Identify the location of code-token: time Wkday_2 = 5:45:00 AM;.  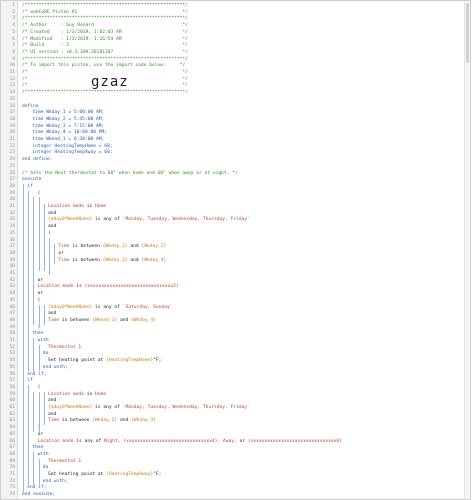
(68, 119).